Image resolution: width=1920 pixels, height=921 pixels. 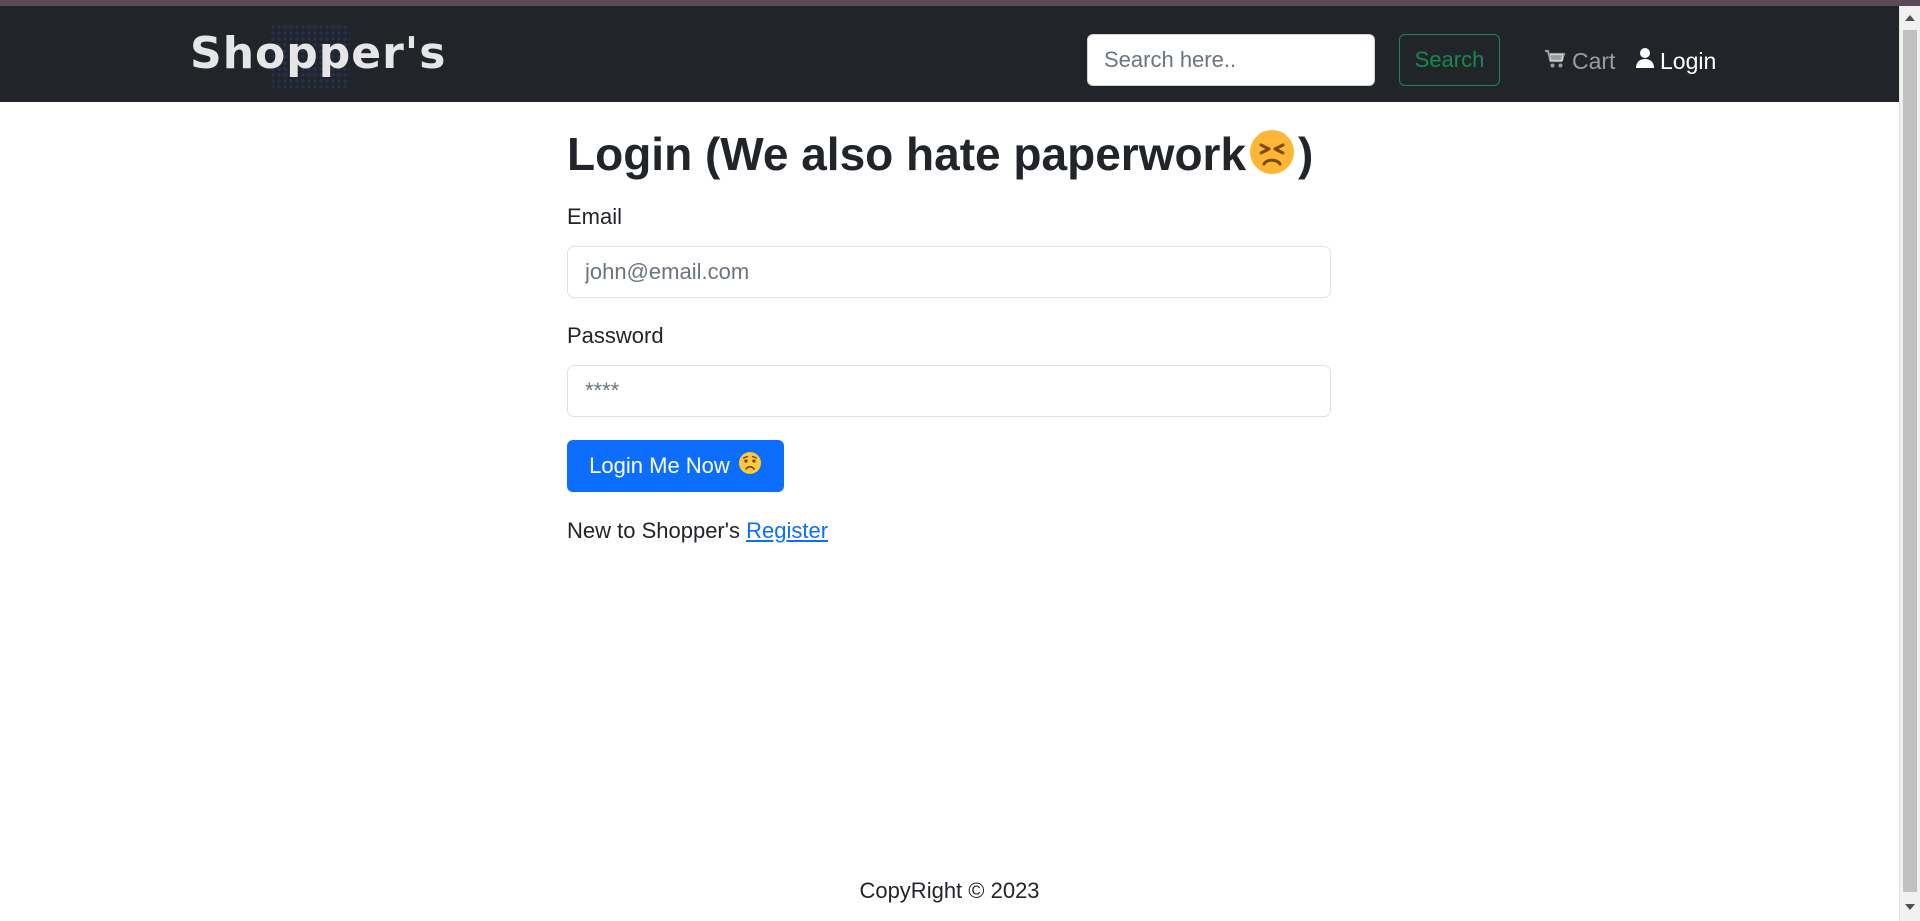 I want to click on copyright-text: CopyRight © 2023, so click(x=949, y=890).